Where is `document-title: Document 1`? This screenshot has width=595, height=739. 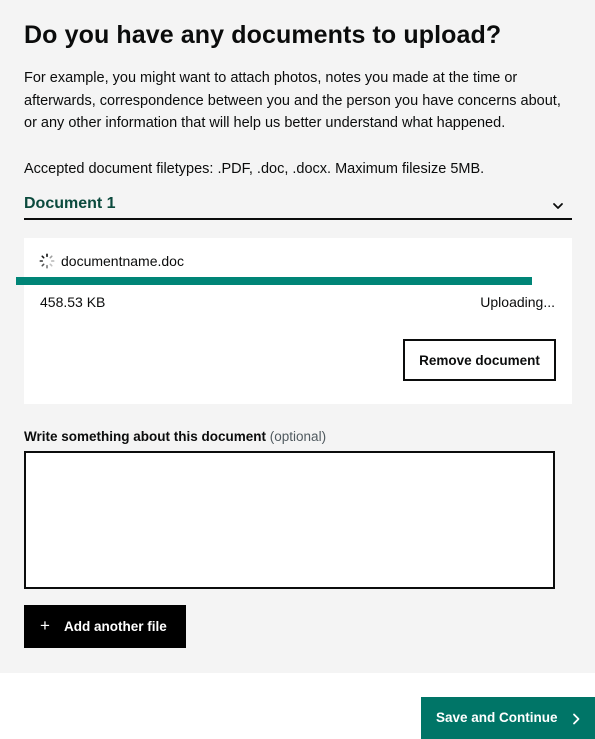 document-title: Document 1 is located at coordinates (70, 203).